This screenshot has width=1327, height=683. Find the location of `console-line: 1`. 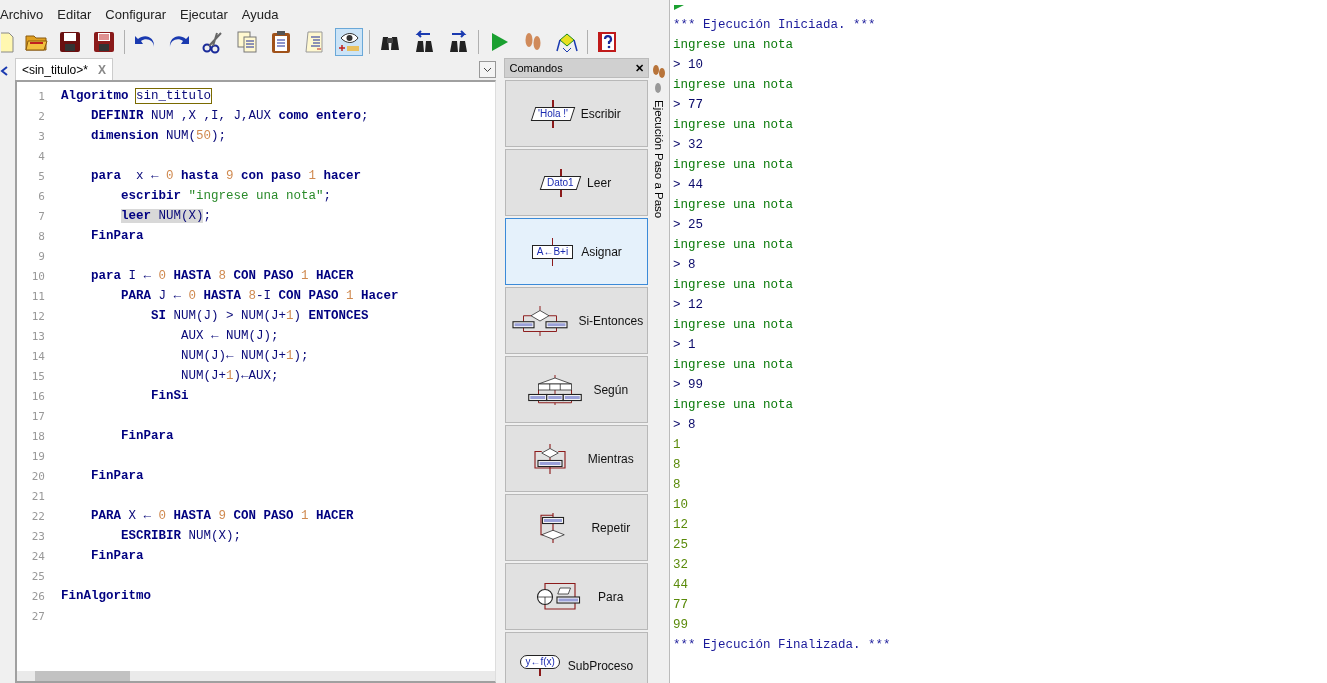

console-line: 1 is located at coordinates (677, 445).